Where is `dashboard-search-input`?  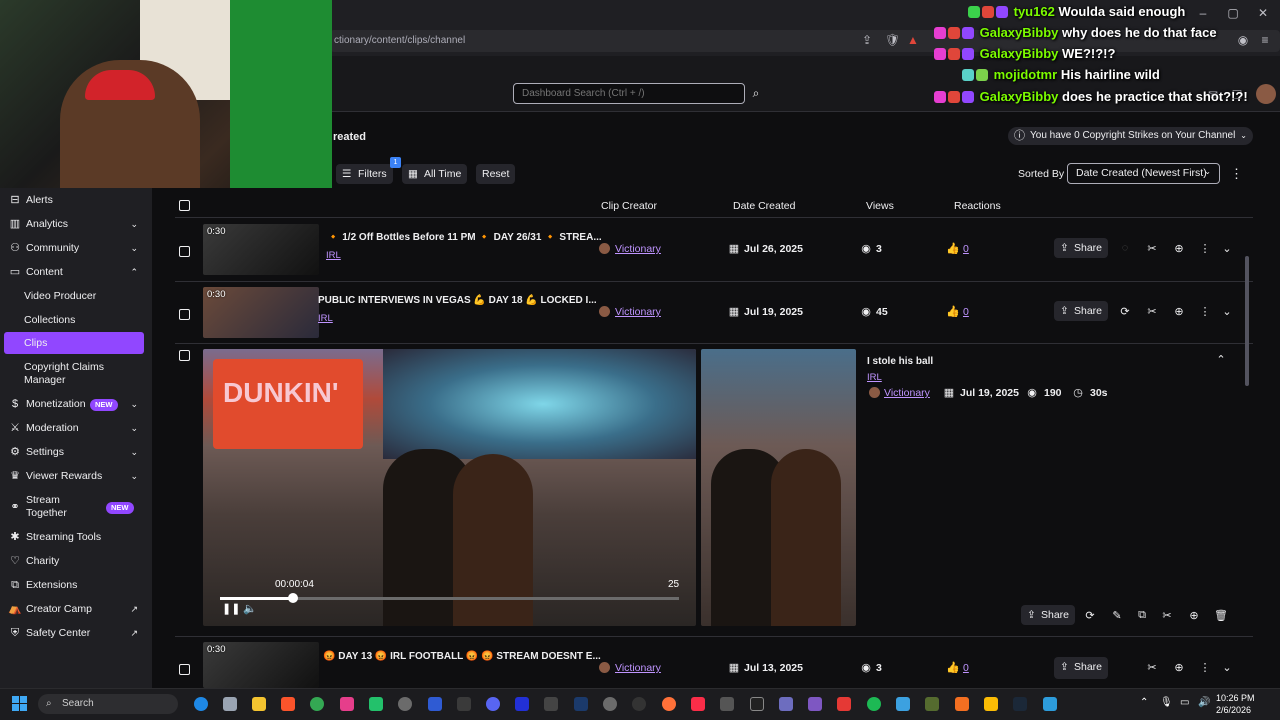 dashboard-search-input is located at coordinates (629, 93).